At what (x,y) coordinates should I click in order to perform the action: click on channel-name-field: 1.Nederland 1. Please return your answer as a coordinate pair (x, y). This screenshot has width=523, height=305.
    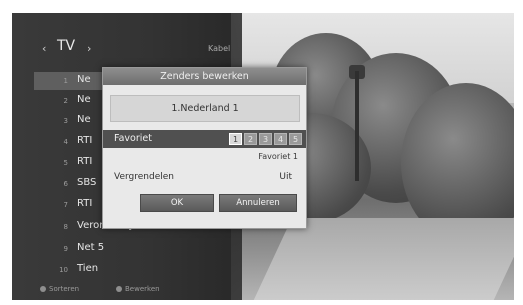
    Looking at the image, I should click on (205, 108).